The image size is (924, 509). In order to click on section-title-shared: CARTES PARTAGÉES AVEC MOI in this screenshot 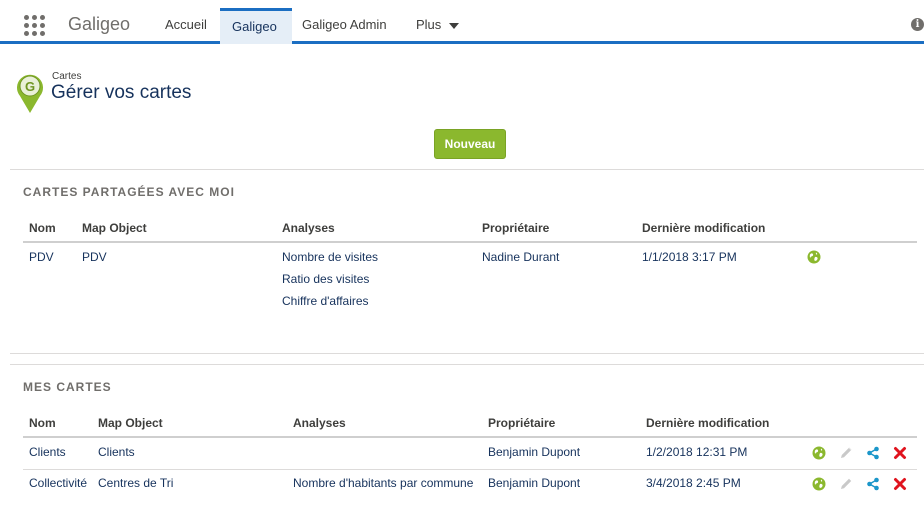, I will do `click(129, 192)`.